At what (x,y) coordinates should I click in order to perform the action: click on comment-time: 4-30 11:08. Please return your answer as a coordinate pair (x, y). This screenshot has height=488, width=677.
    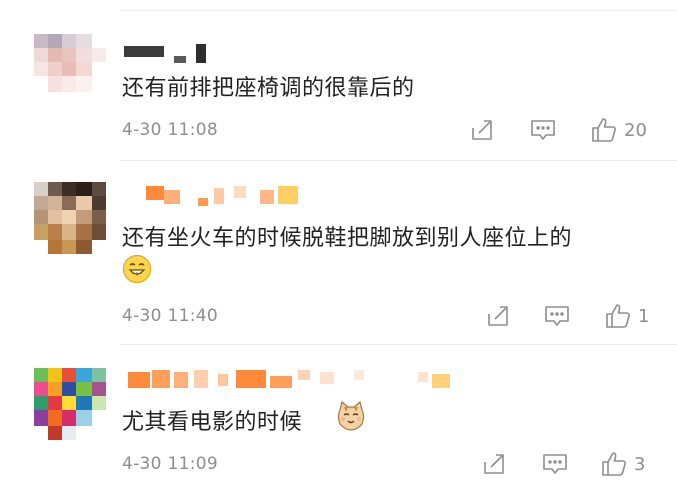
    Looking at the image, I should click on (170, 130).